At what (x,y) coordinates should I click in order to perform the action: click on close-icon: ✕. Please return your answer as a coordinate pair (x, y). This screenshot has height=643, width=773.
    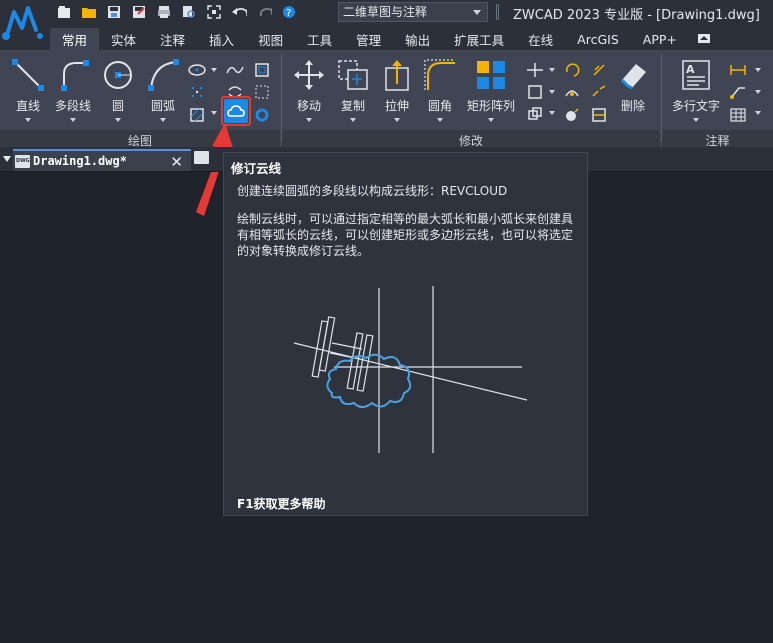
    Looking at the image, I should click on (176, 162).